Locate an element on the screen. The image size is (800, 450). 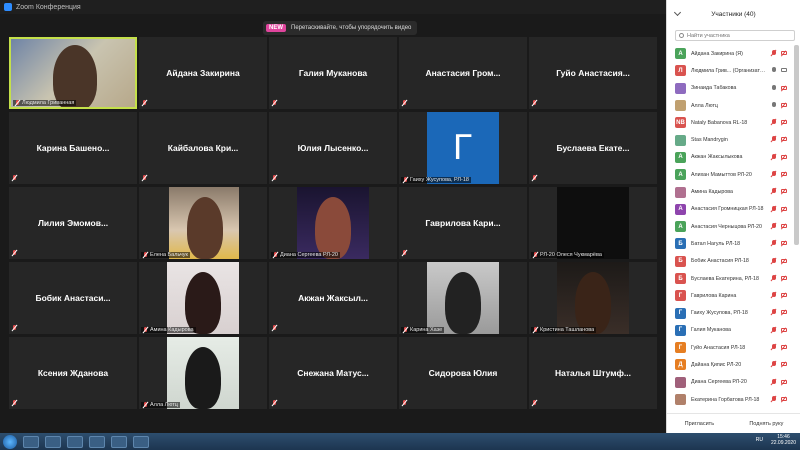
video-tile: РЛ-20 Олеся Чукмарёва is located at coordinates (593, 223).